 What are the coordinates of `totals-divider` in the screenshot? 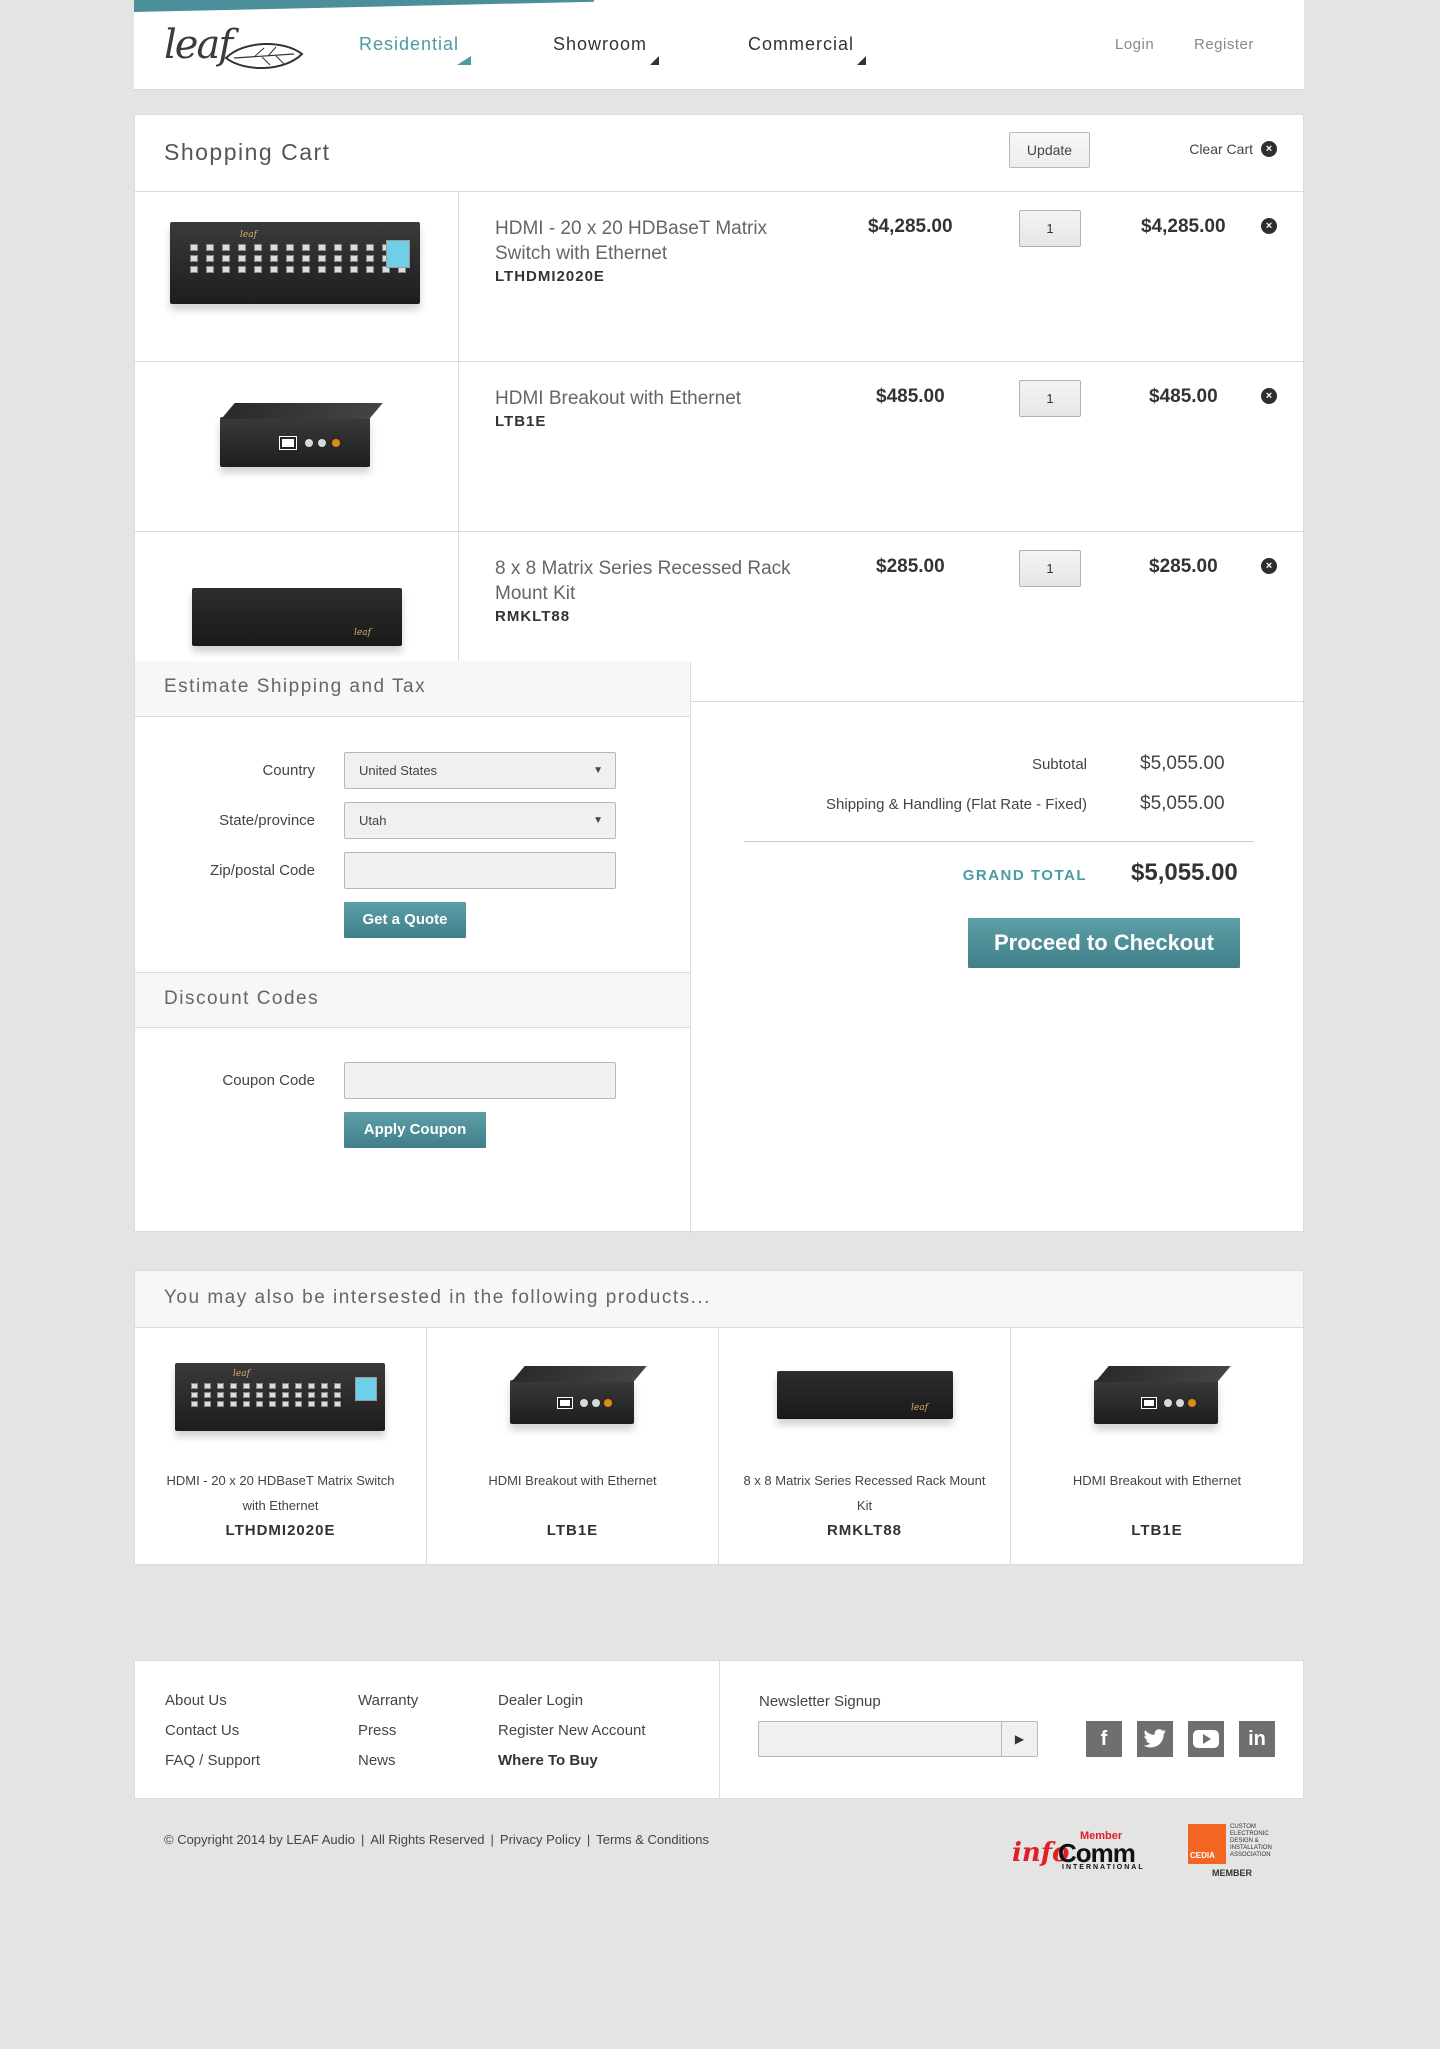 It's located at (999, 841).